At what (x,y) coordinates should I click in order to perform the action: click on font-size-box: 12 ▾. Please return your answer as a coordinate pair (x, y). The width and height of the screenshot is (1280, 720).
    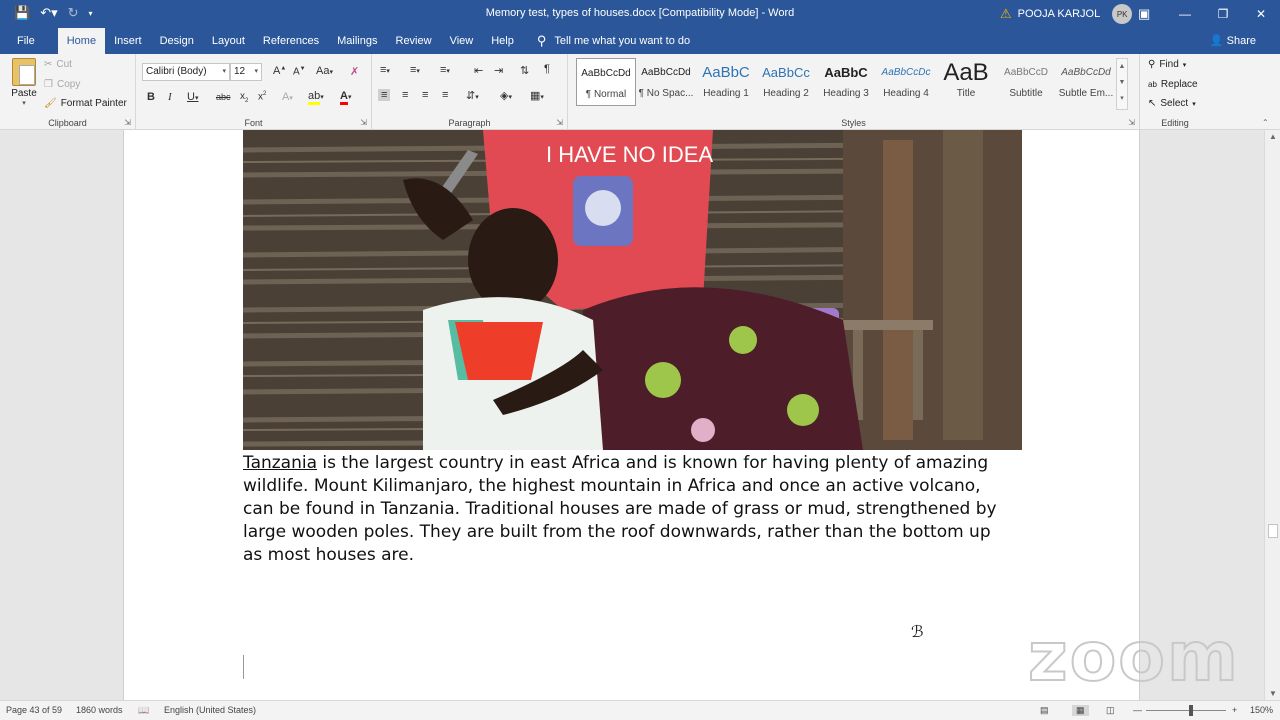
    Looking at the image, I should click on (246, 72).